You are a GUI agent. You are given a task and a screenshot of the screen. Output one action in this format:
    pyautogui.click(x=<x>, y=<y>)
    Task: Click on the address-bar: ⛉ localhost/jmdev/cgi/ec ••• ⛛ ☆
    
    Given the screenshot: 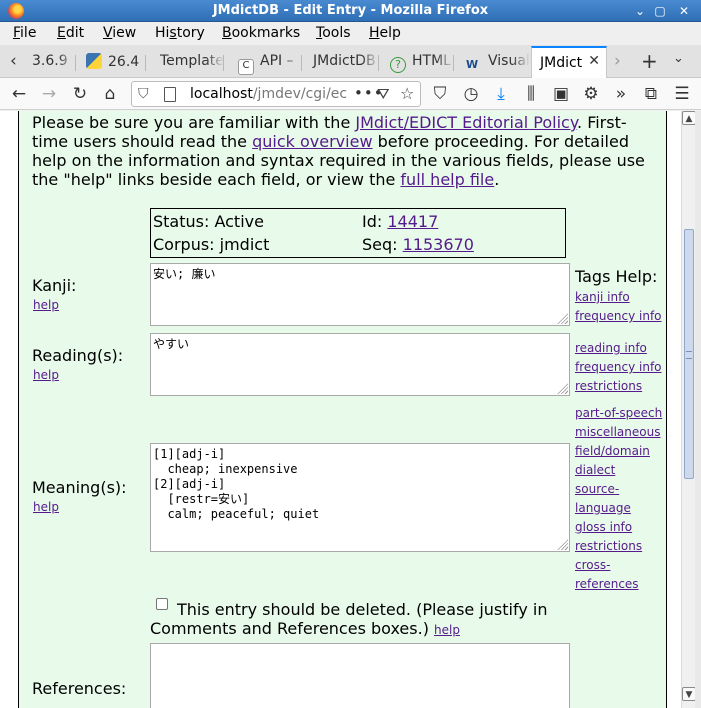 What is the action you would take?
    pyautogui.click(x=276, y=94)
    